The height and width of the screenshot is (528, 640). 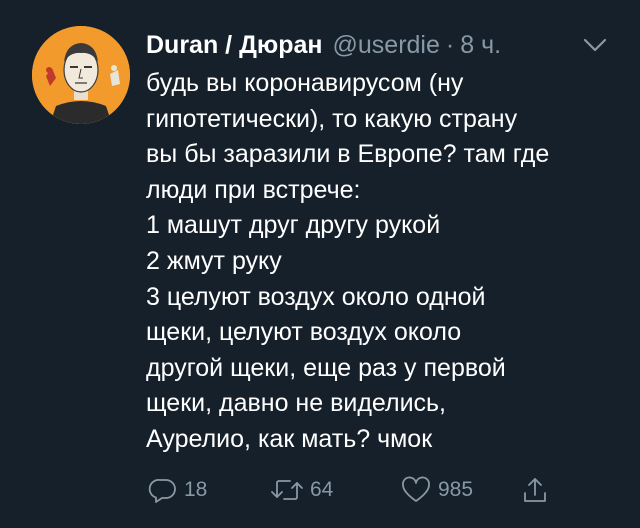 I want to click on like-button: 985, so click(x=436, y=490).